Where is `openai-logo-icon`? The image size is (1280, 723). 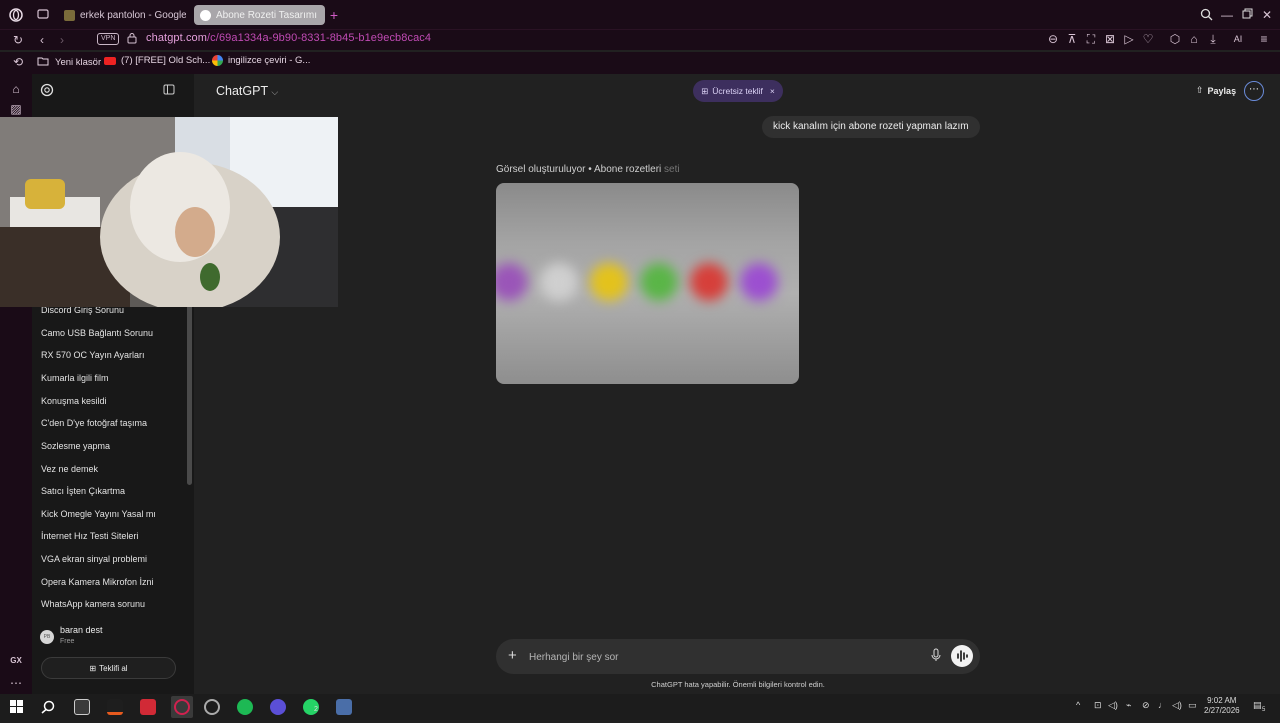 openai-logo-icon is located at coordinates (47, 90).